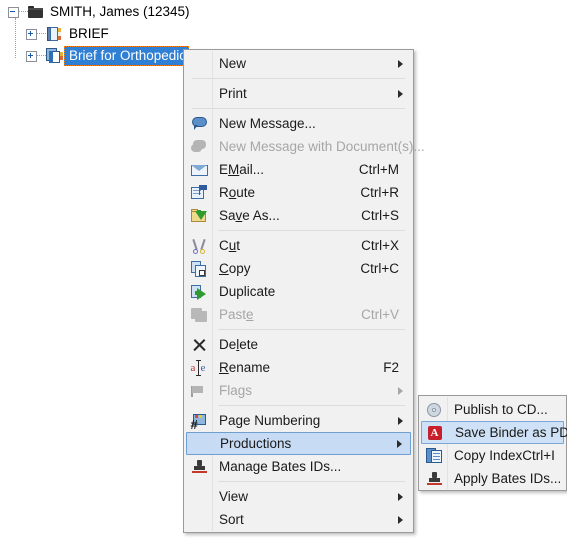  What do you see at coordinates (99, 12) in the screenshot?
I see `tree-node-client: SMITH, James (12345)` at bounding box center [99, 12].